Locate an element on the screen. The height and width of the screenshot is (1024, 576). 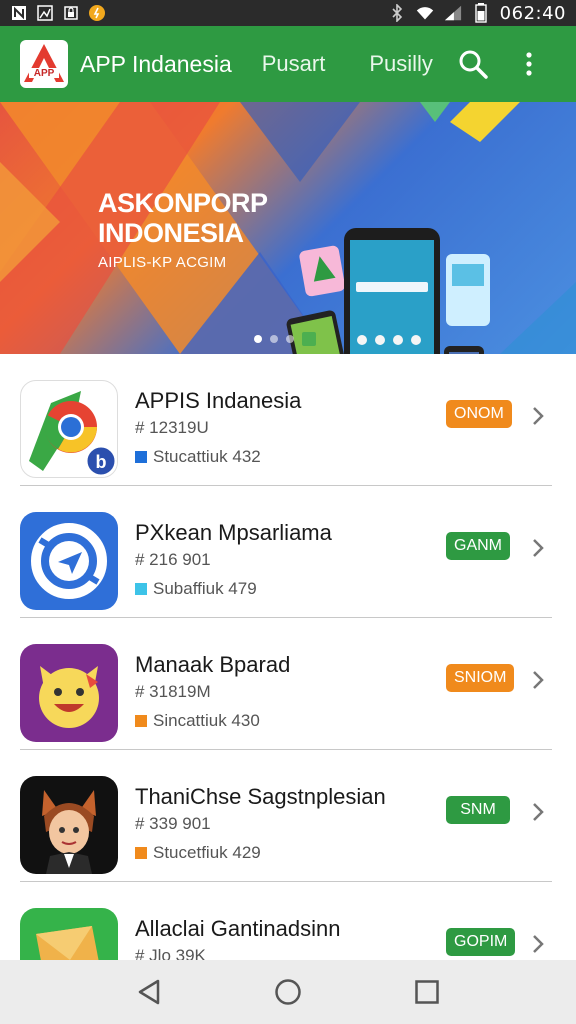
status-badge: GOPIM is located at coordinates (481, 942).